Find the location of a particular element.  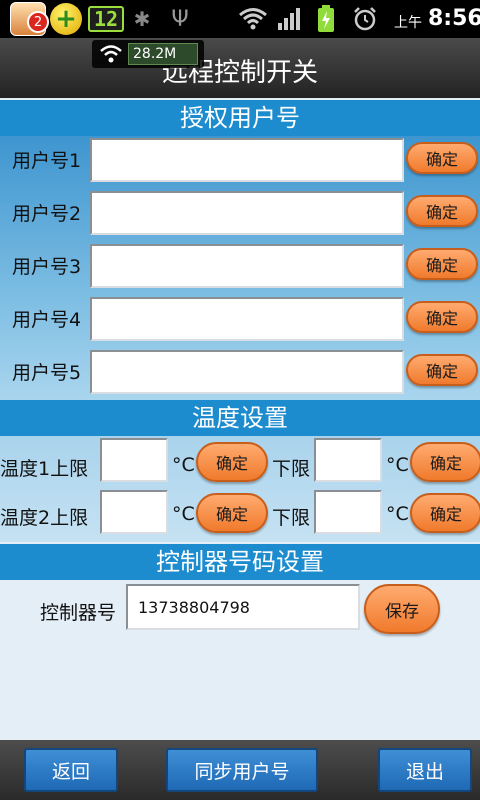

title-bar: 远程控制开关 28.2M is located at coordinates (240, 68).